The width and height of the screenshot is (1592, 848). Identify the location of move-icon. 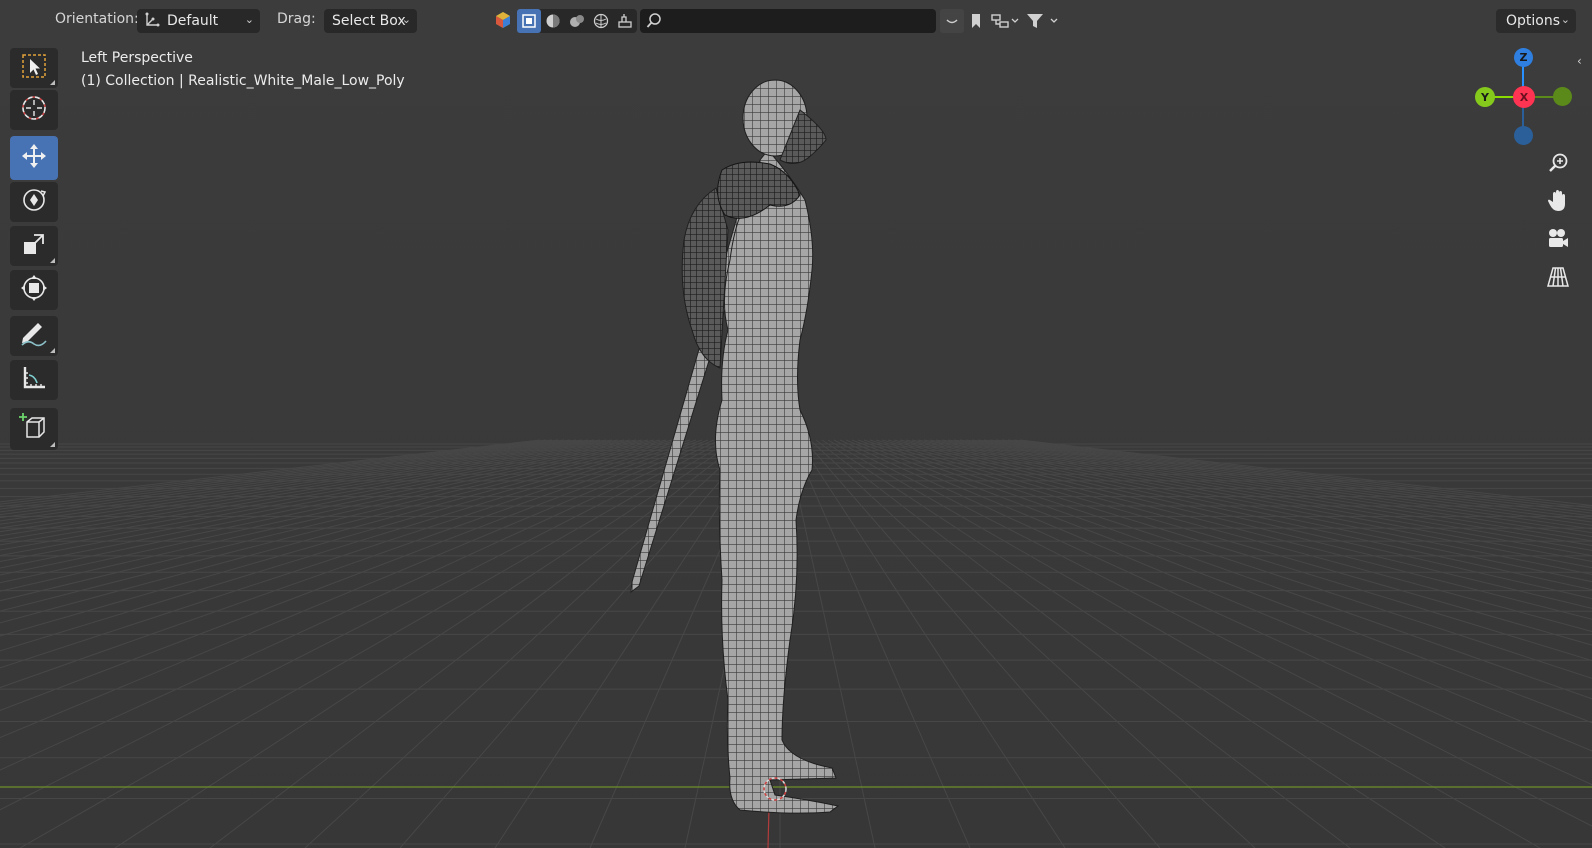
(34, 158).